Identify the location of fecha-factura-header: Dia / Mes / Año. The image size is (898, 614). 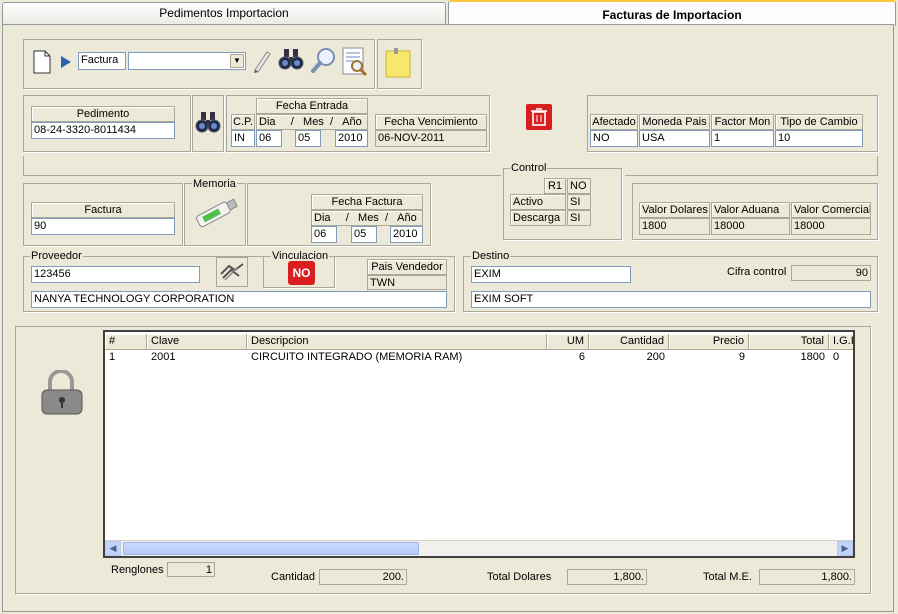
(367, 218).